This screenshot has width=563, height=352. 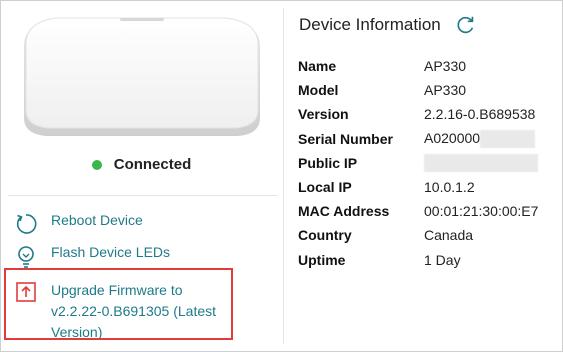 What do you see at coordinates (97, 220) in the screenshot?
I see `reboot-label: Reboot Device` at bounding box center [97, 220].